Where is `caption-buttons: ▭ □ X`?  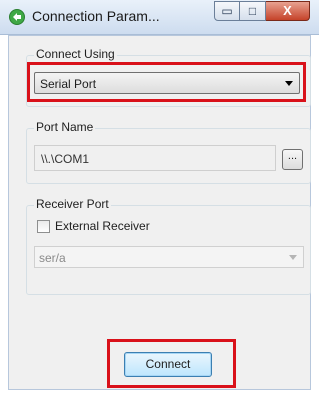
caption-buttons: ▭ □ X is located at coordinates (262, 12).